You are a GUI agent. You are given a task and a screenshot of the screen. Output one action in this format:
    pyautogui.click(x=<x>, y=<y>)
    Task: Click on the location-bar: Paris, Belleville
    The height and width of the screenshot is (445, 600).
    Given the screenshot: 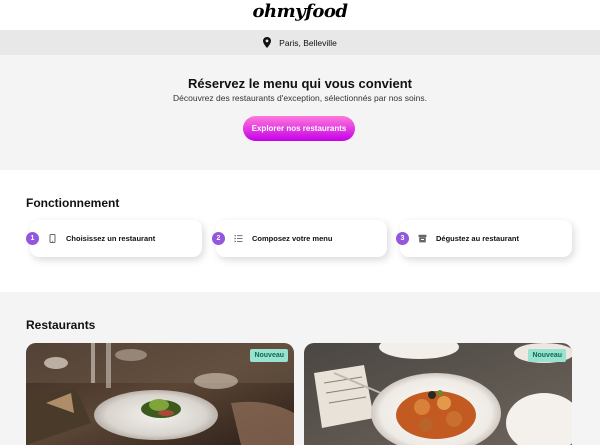 What is the action you would take?
    pyautogui.click(x=300, y=42)
    